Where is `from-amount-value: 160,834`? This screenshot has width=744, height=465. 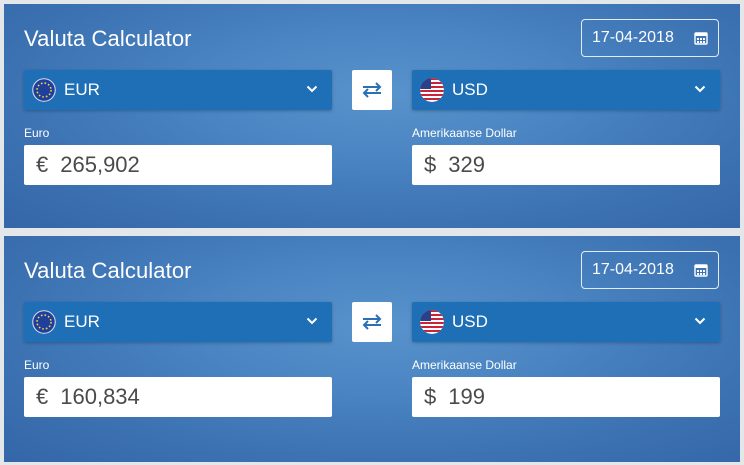 from-amount-value: 160,834 is located at coordinates (100, 396).